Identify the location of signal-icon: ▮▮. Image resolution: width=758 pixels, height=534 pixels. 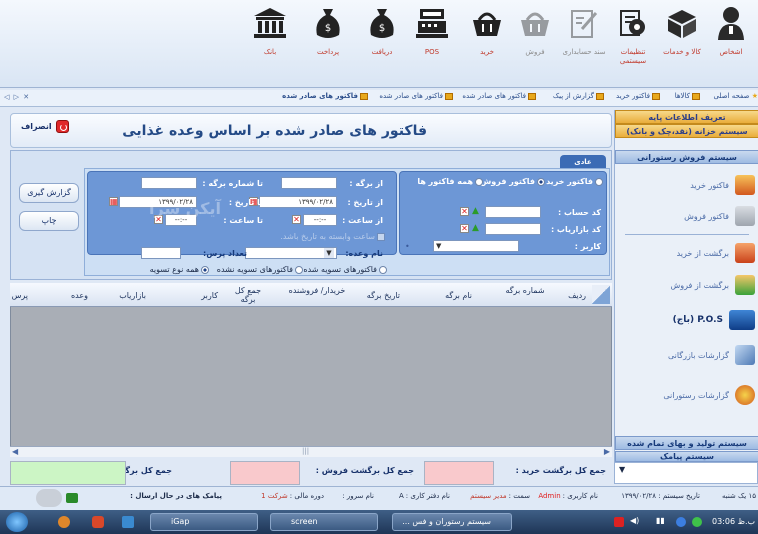
(660, 520).